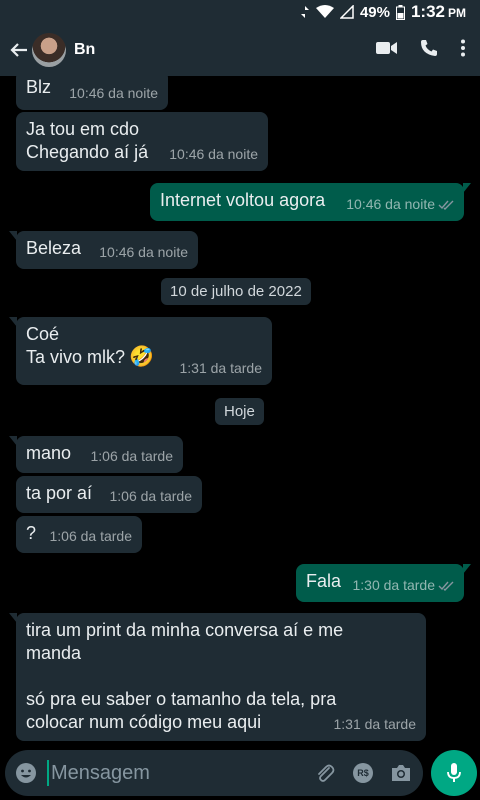 This screenshot has width=480, height=800. I want to click on arrow-left-icon, so click(18, 50).